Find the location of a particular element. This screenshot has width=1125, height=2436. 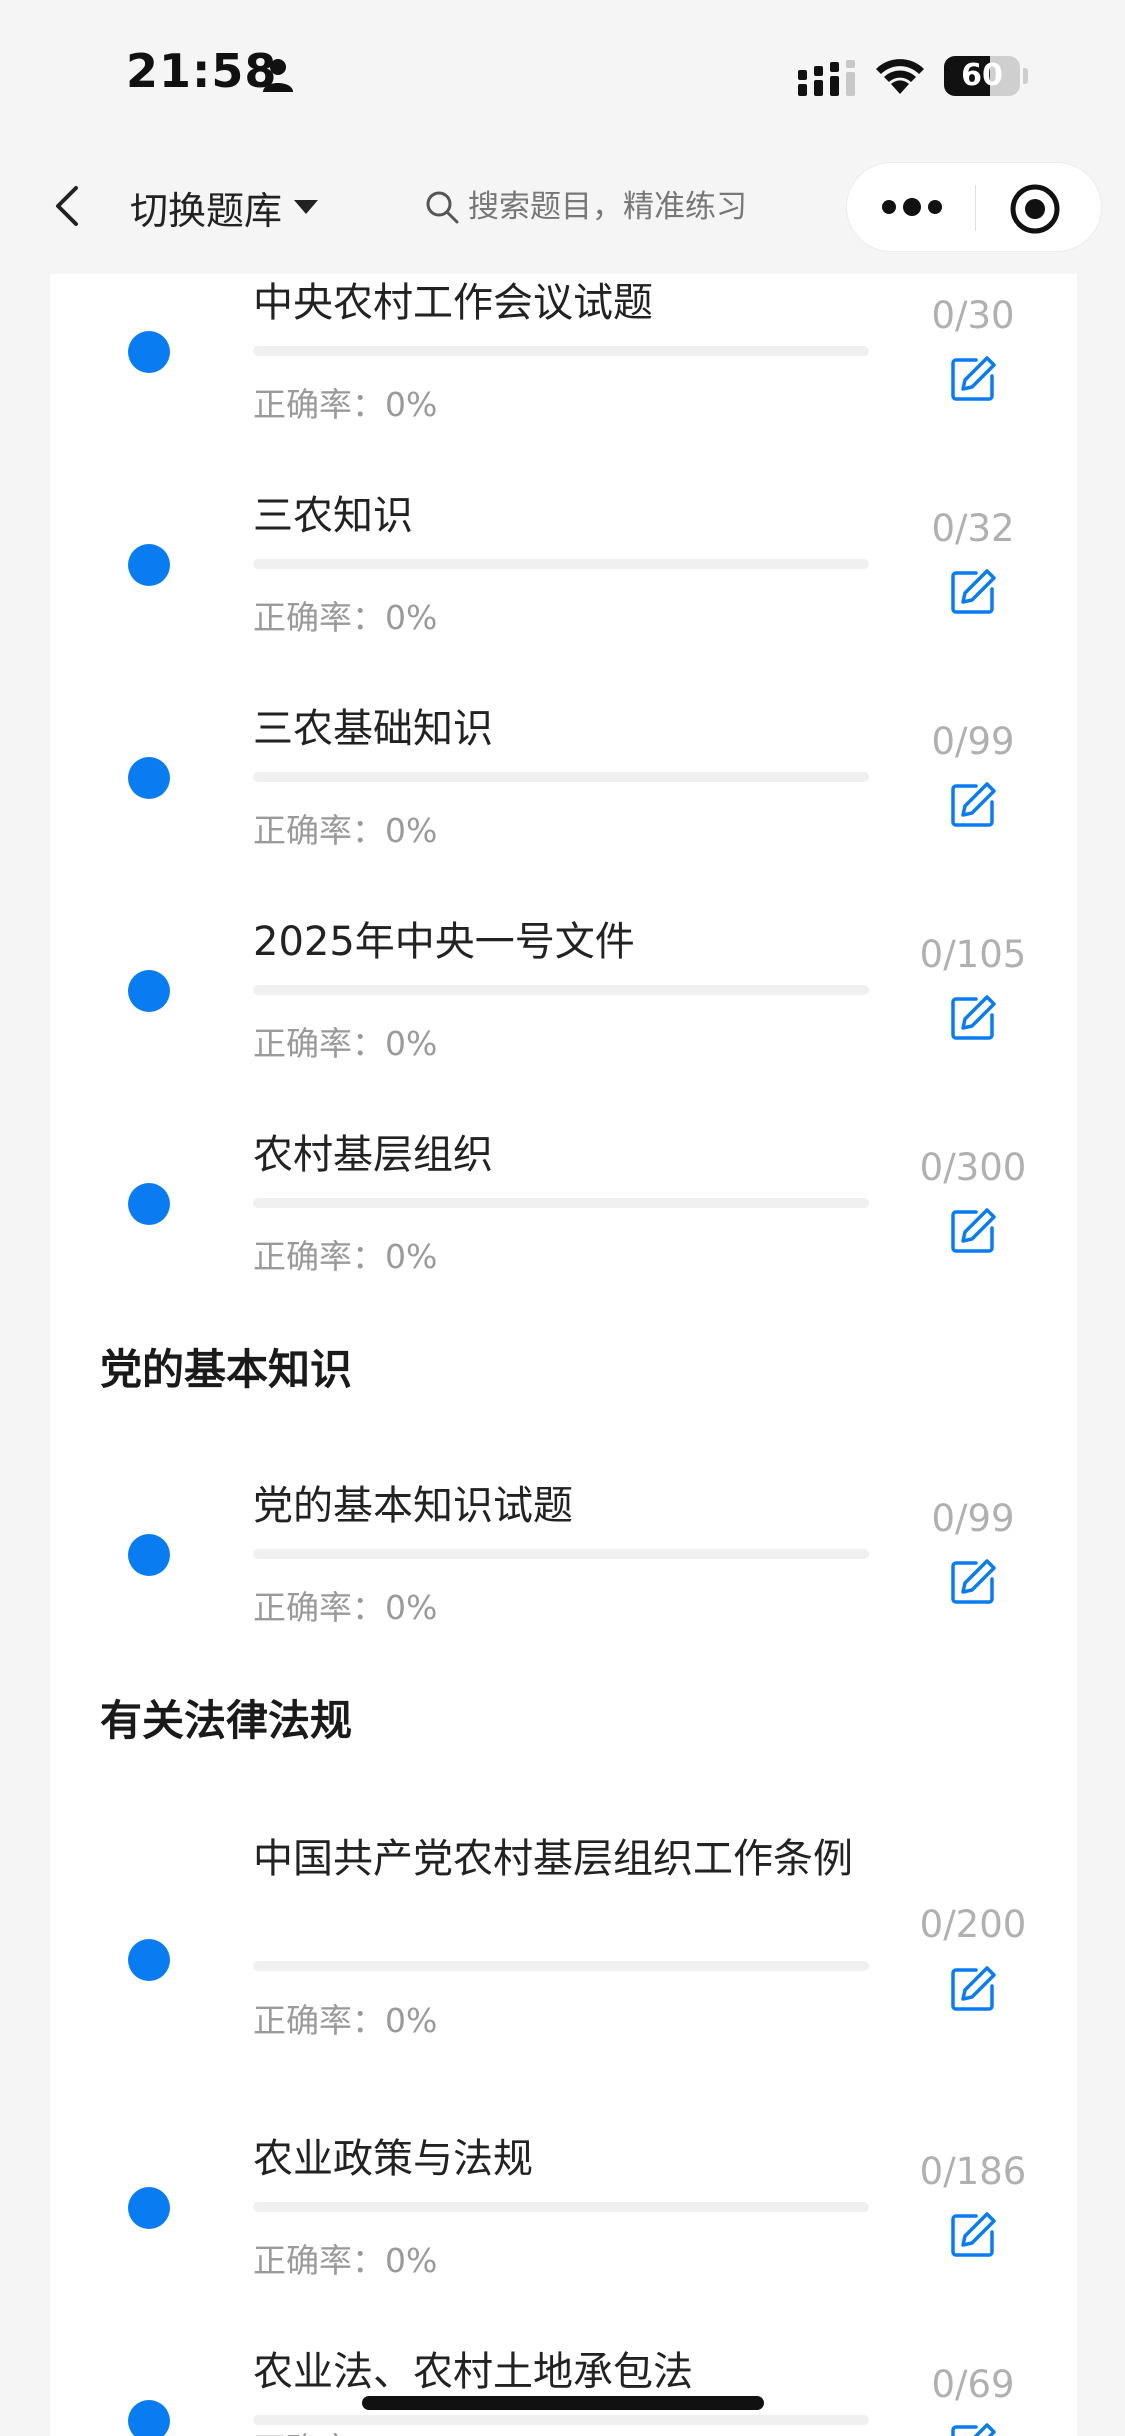

list-item: 农村基层组织 正确率：0% 0/300 is located at coordinates (563, 1231).